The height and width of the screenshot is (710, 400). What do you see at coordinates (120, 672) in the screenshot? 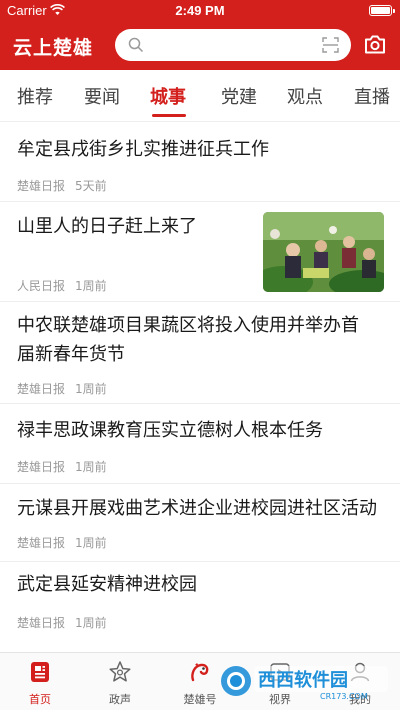
I see `star-icon` at bounding box center [120, 672].